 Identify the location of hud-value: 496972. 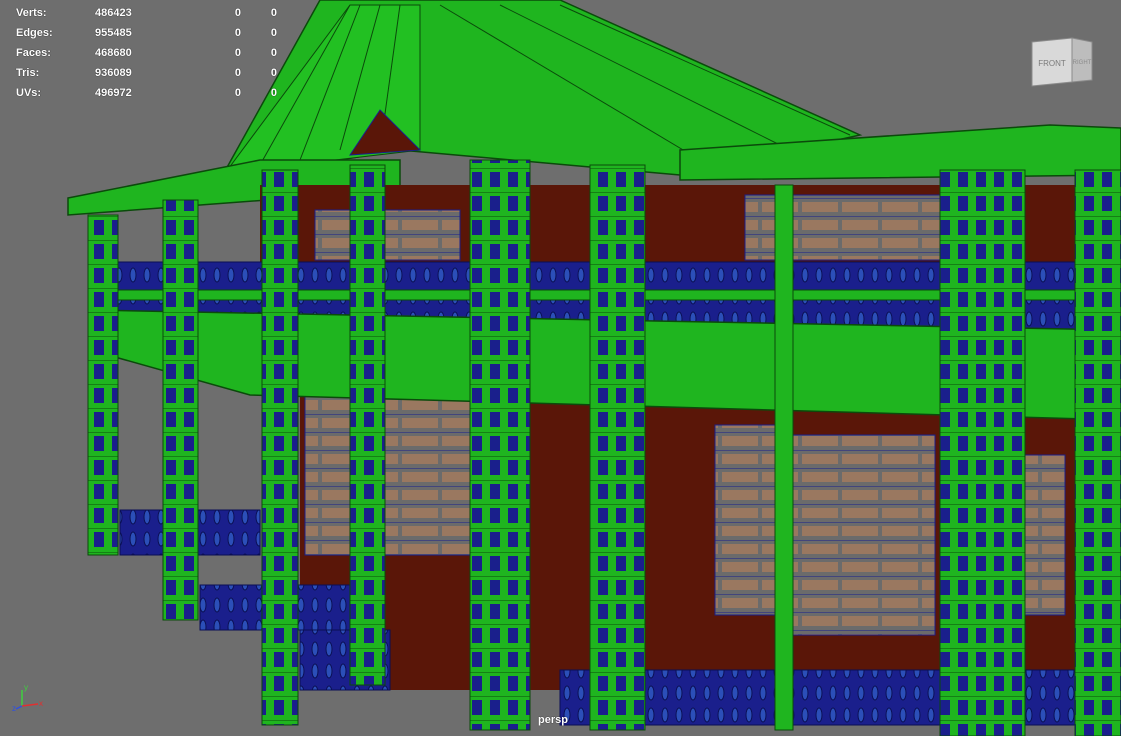
(113, 93).